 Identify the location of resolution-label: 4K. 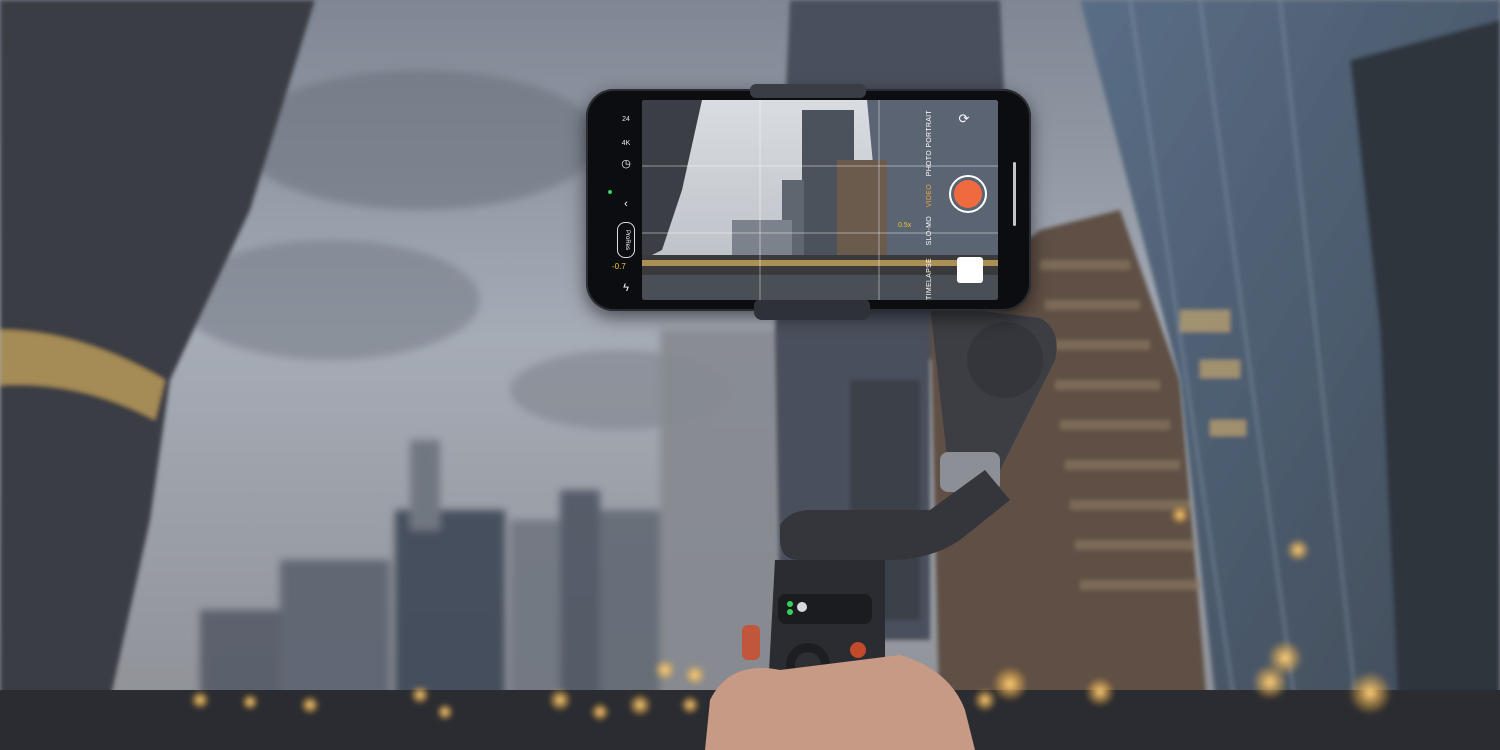
(626, 144).